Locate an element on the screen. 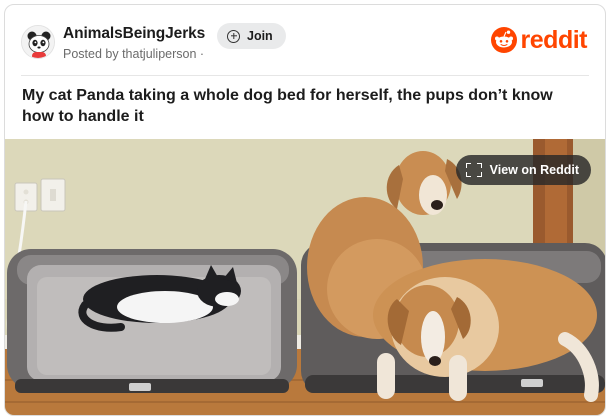 This screenshot has height=420, width=612. reddit-wordmark: reddit is located at coordinates (554, 40).